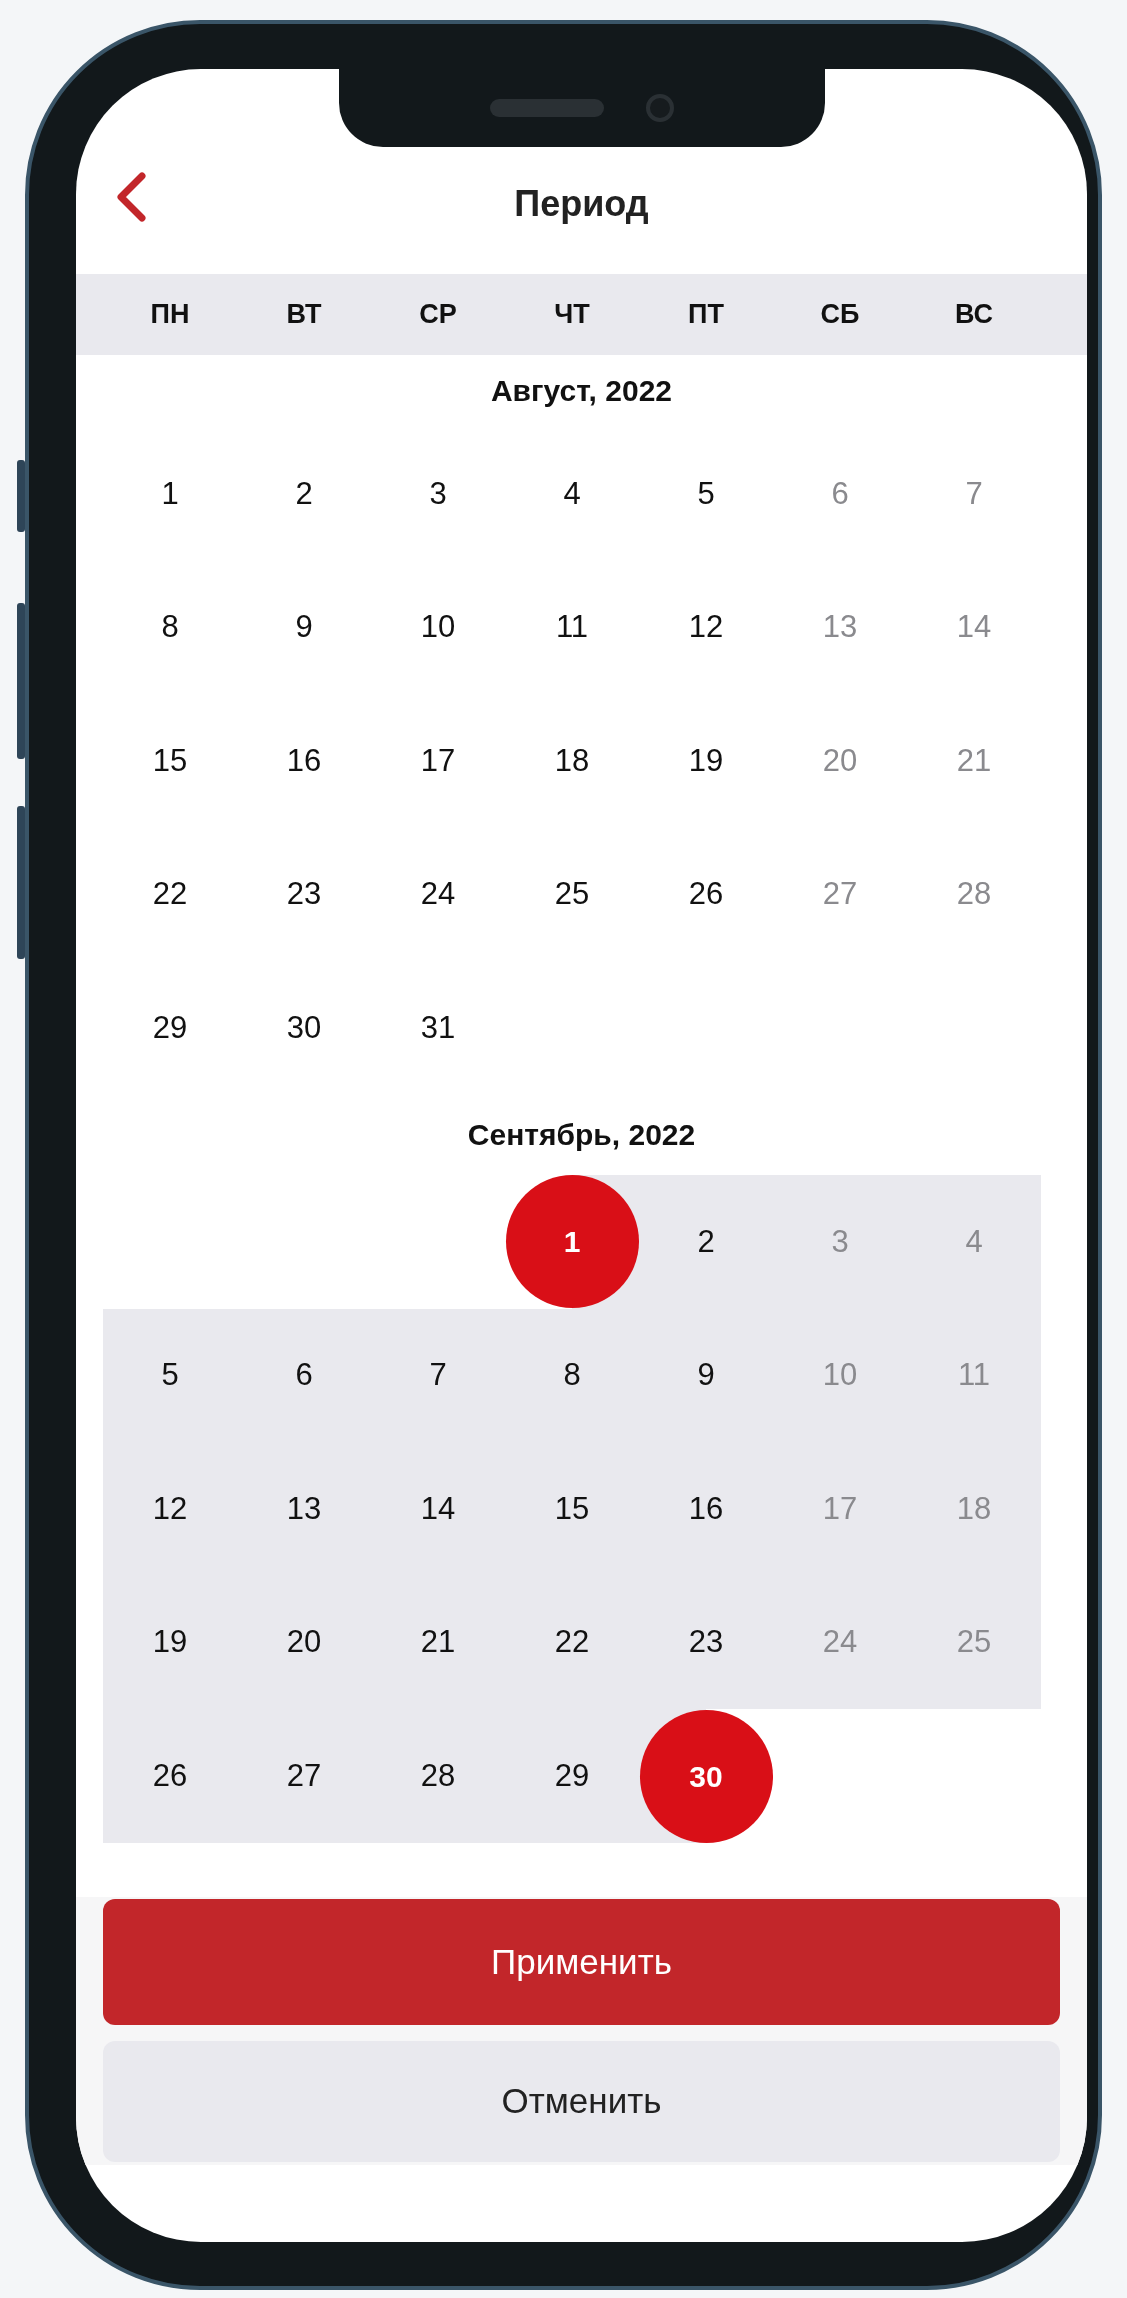  What do you see at coordinates (974, 315) in the screenshot?
I see `weekday-label: ВС` at bounding box center [974, 315].